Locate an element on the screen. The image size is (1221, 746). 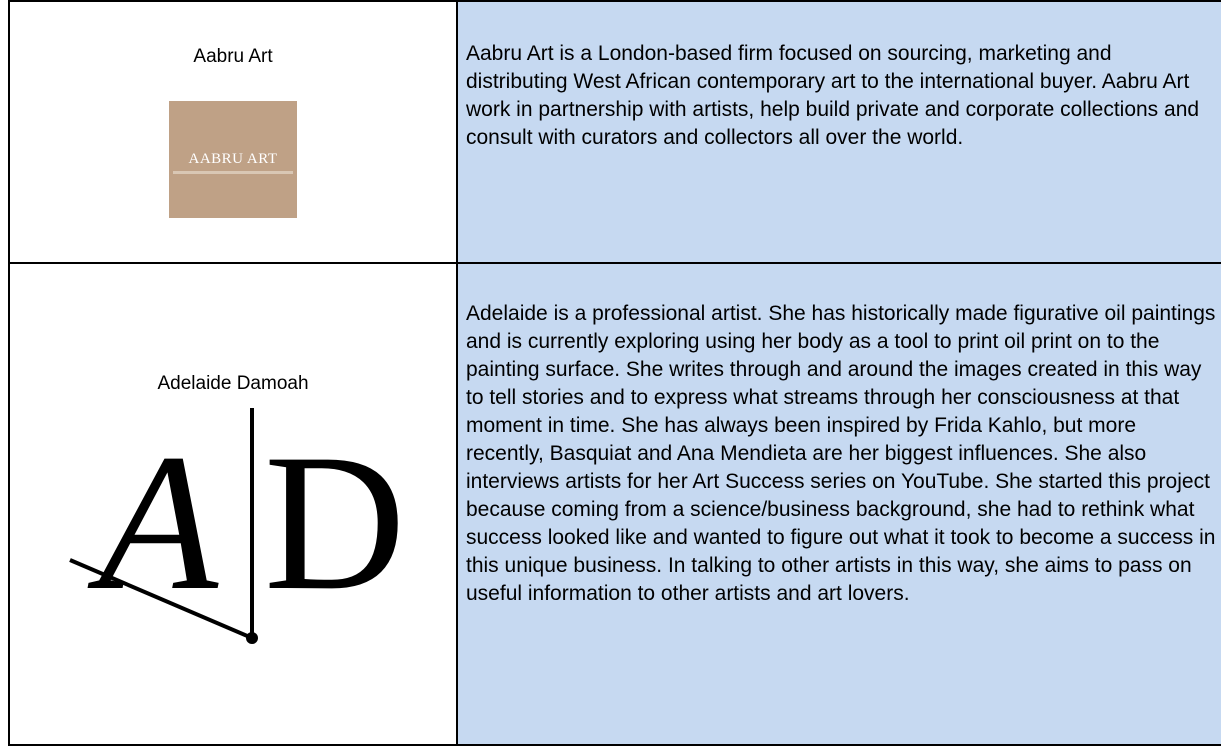
logo-wordmark: AABRU ART is located at coordinates (233, 159).